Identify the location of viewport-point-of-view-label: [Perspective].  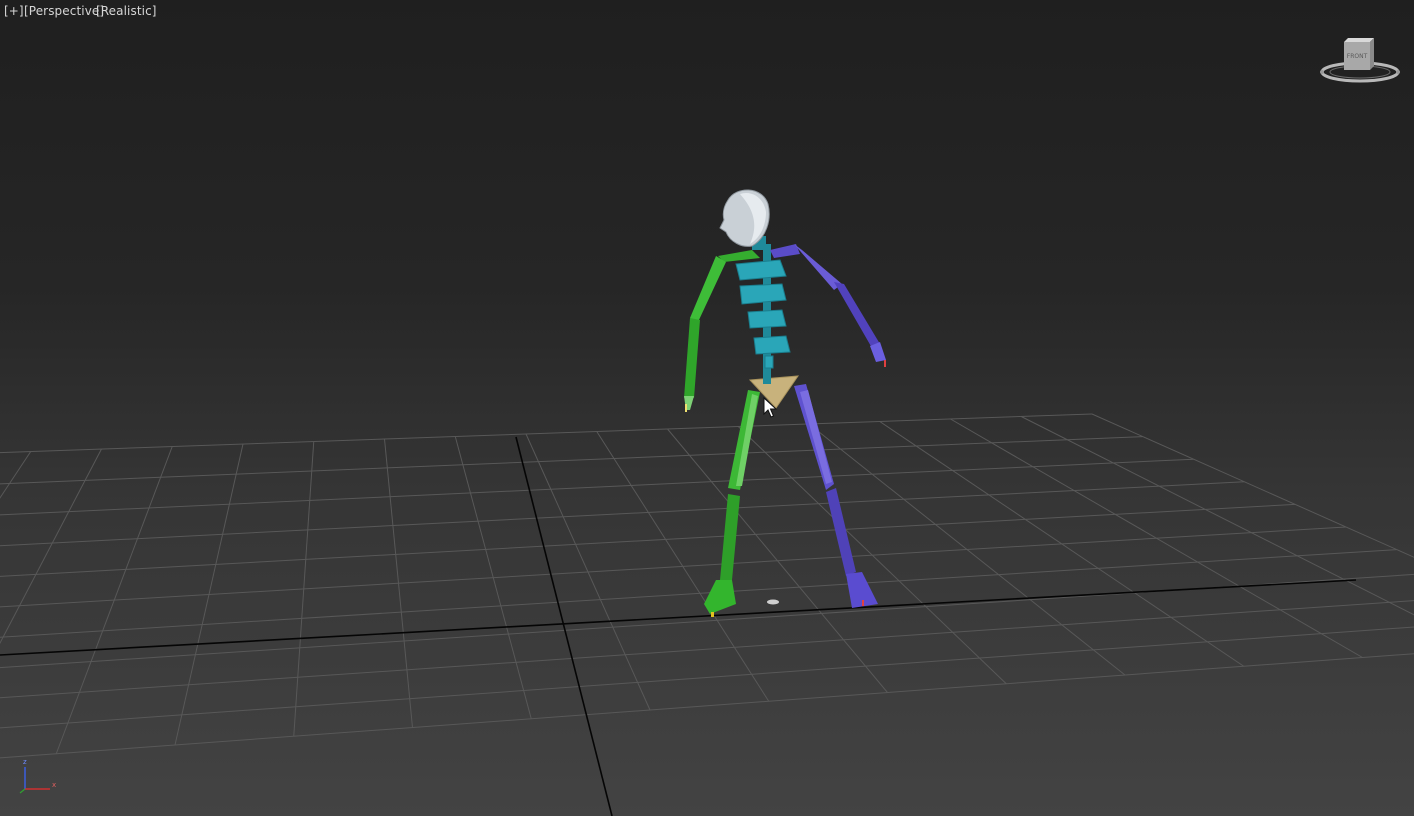
(64, 11).